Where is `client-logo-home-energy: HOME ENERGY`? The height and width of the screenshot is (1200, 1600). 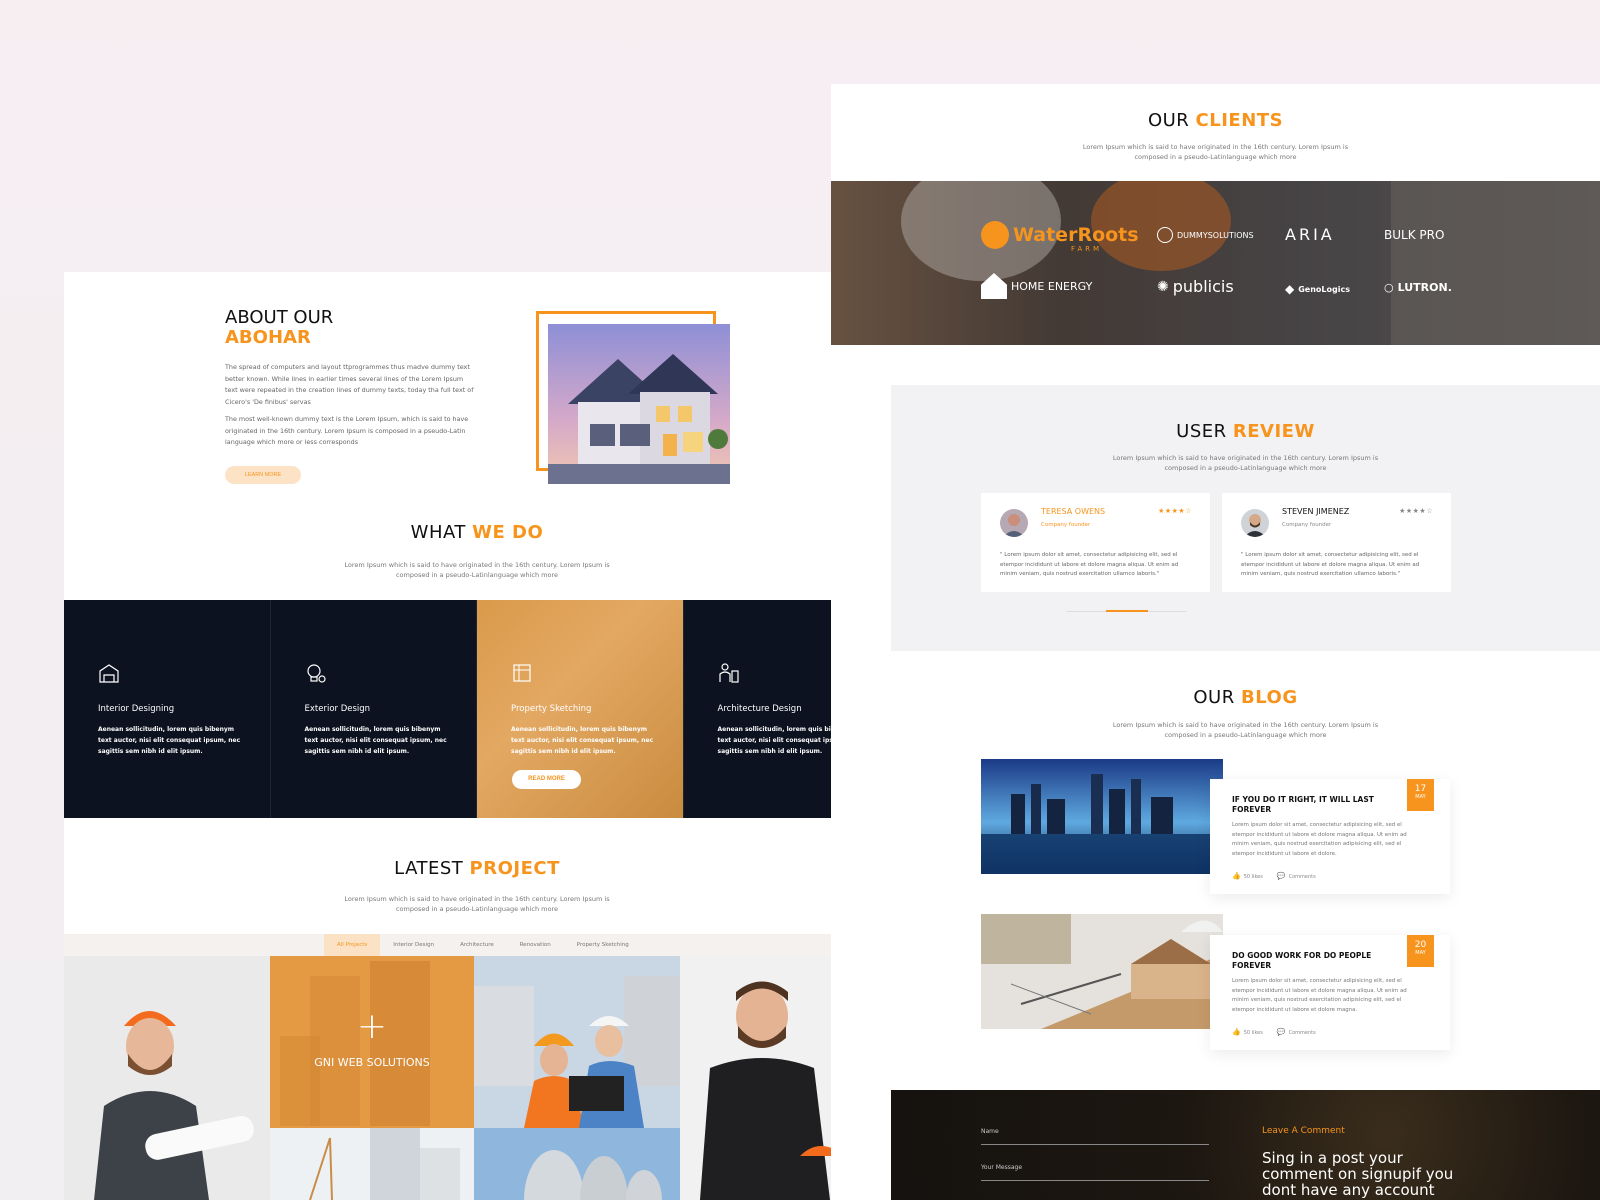
client-logo-home-energy: HOME ENERGY is located at coordinates (1036, 286).